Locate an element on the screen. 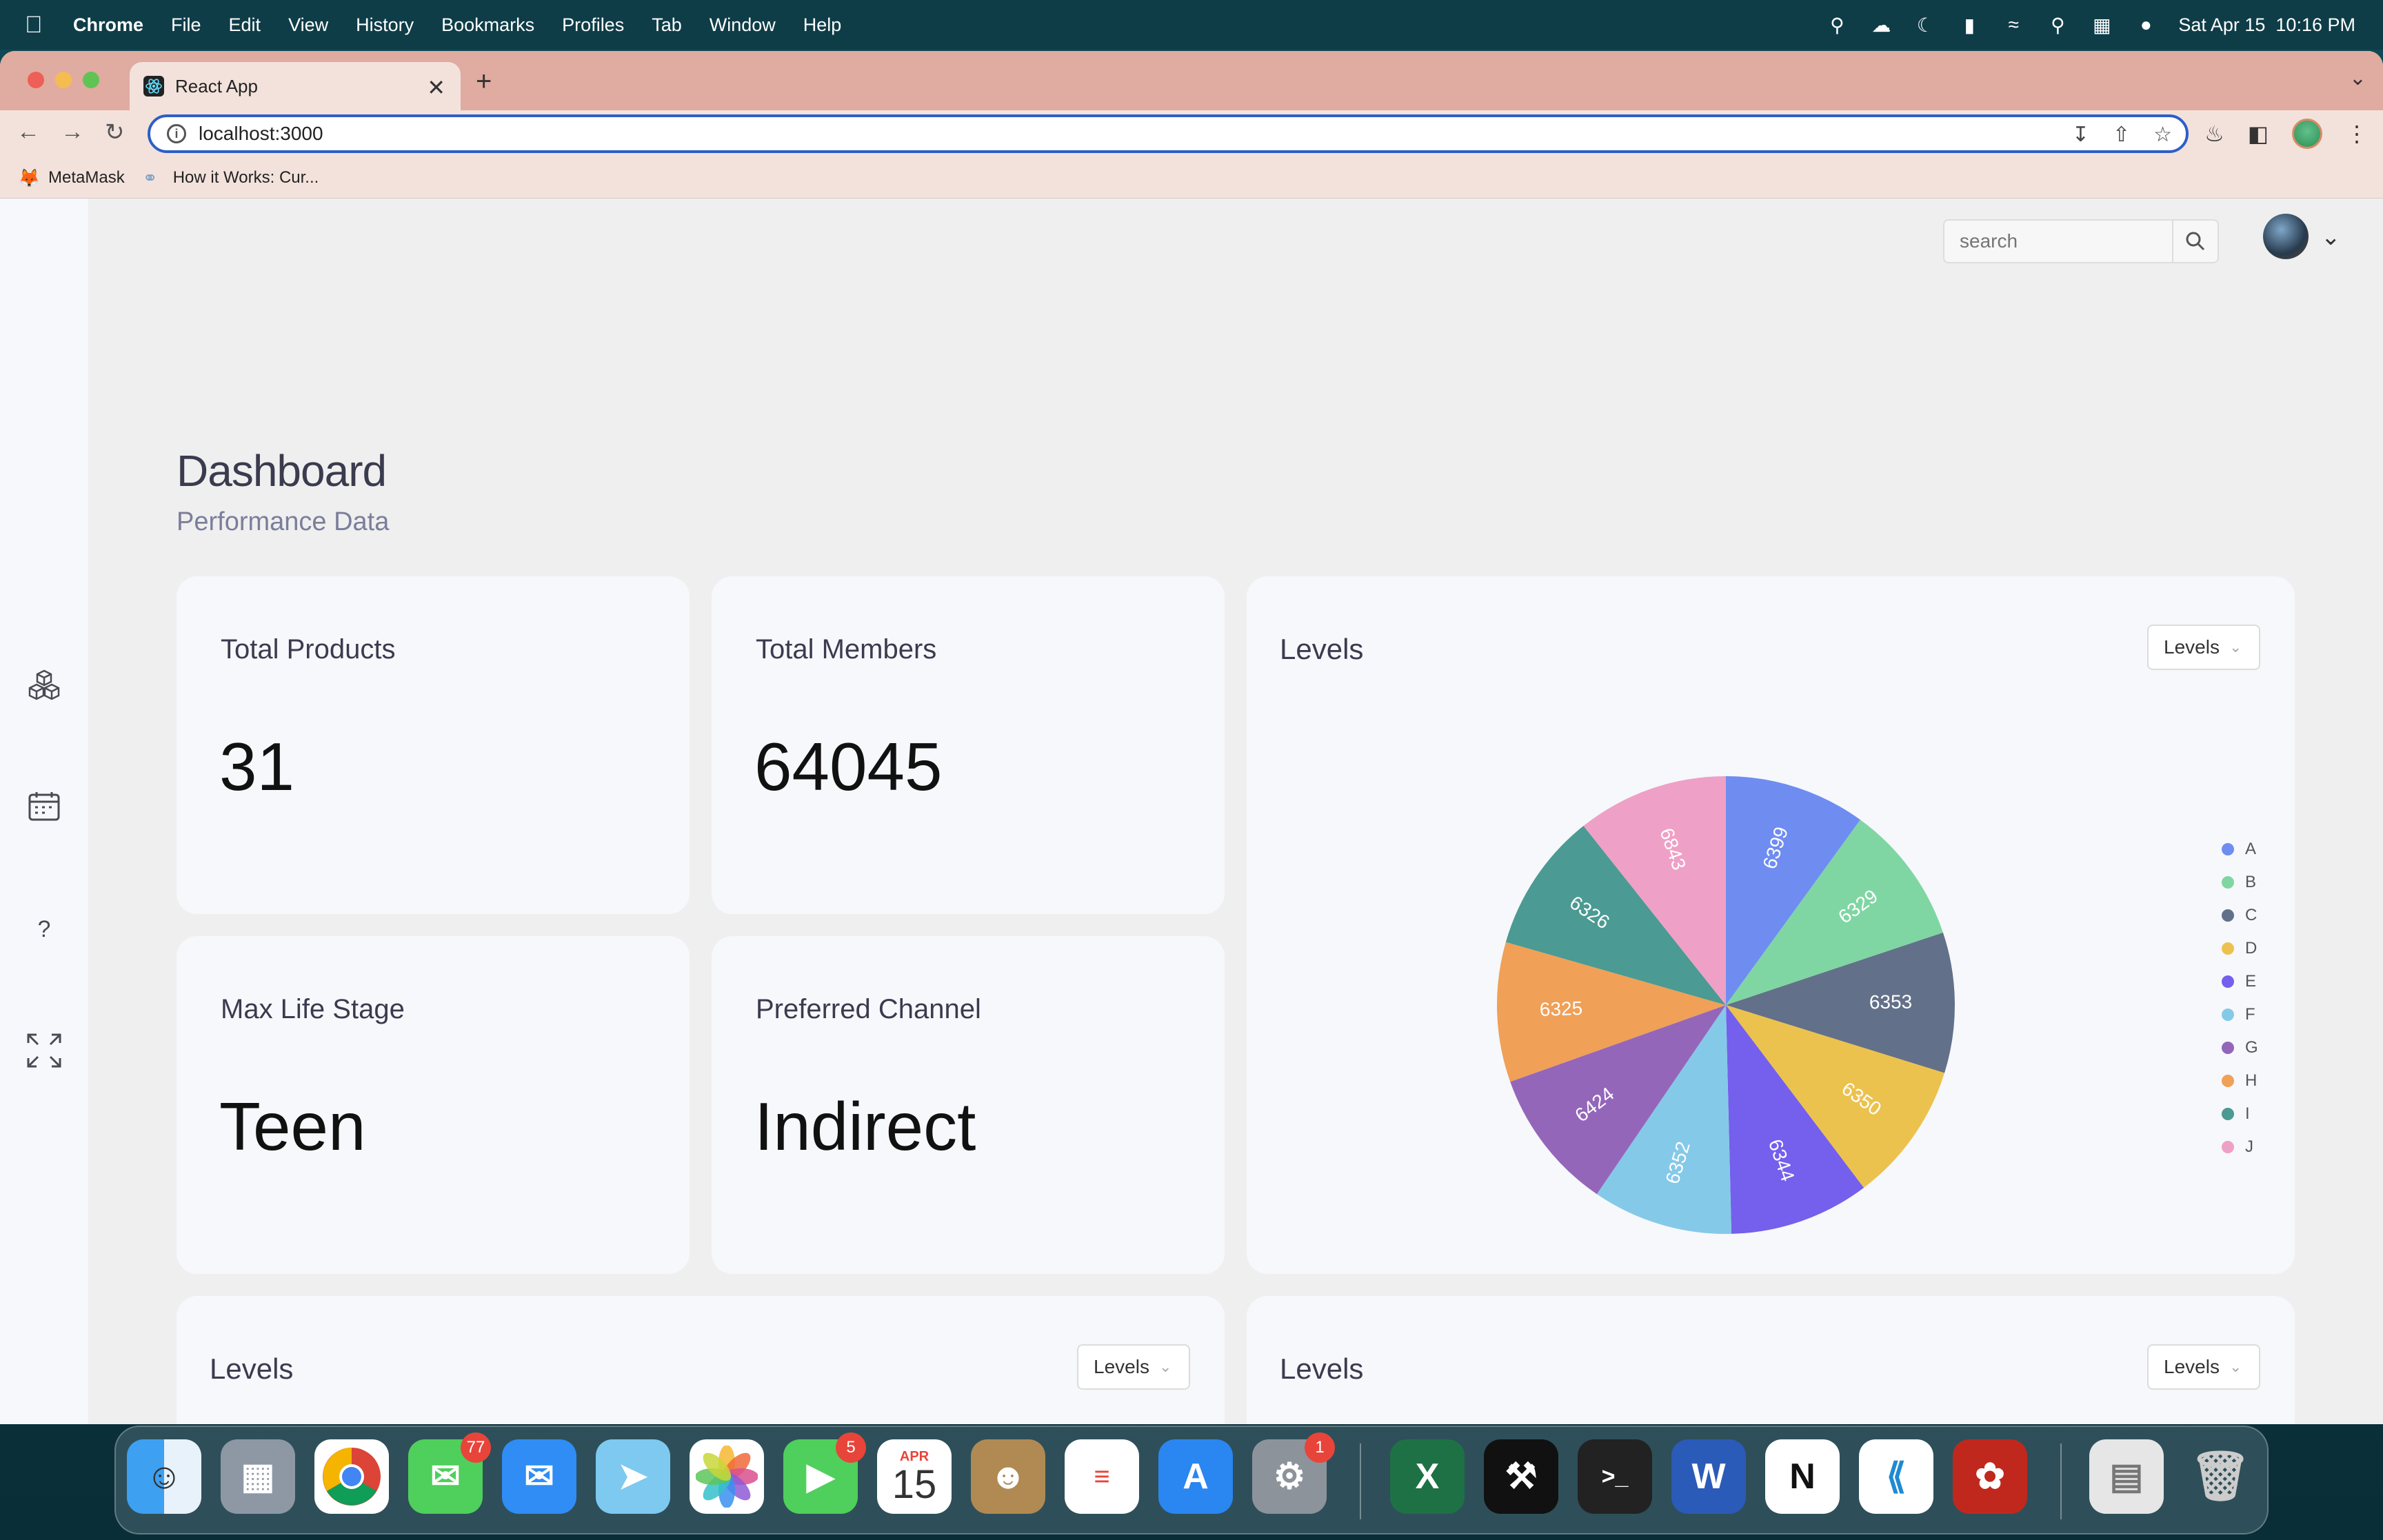 Image resolution: width=2383 pixels, height=1540 pixels. chevron-down-icon: ⌄ is located at coordinates (2331, 237).